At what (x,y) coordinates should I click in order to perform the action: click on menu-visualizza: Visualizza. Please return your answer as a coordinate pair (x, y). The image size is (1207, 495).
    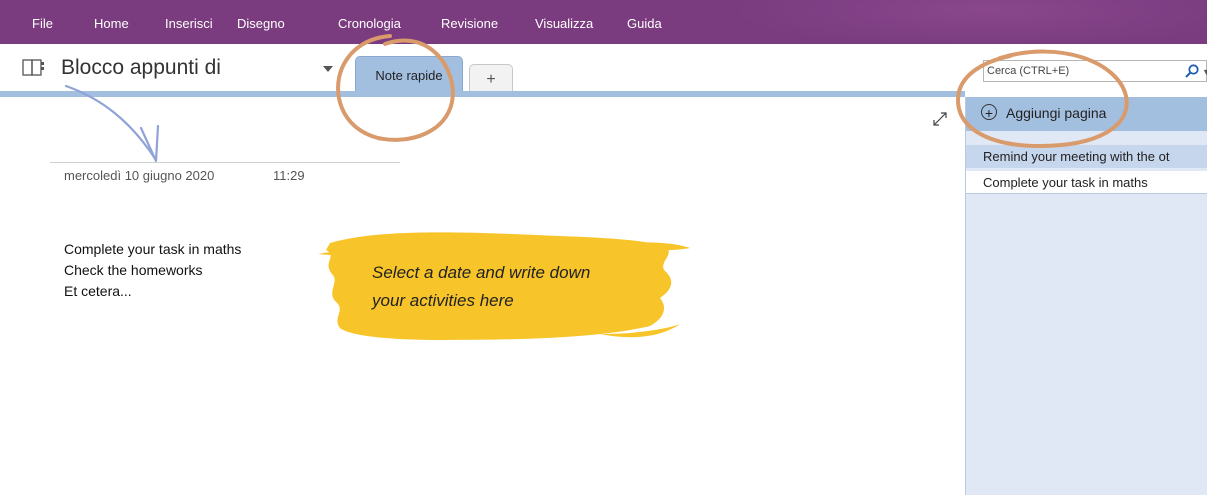
    Looking at the image, I should click on (564, 22).